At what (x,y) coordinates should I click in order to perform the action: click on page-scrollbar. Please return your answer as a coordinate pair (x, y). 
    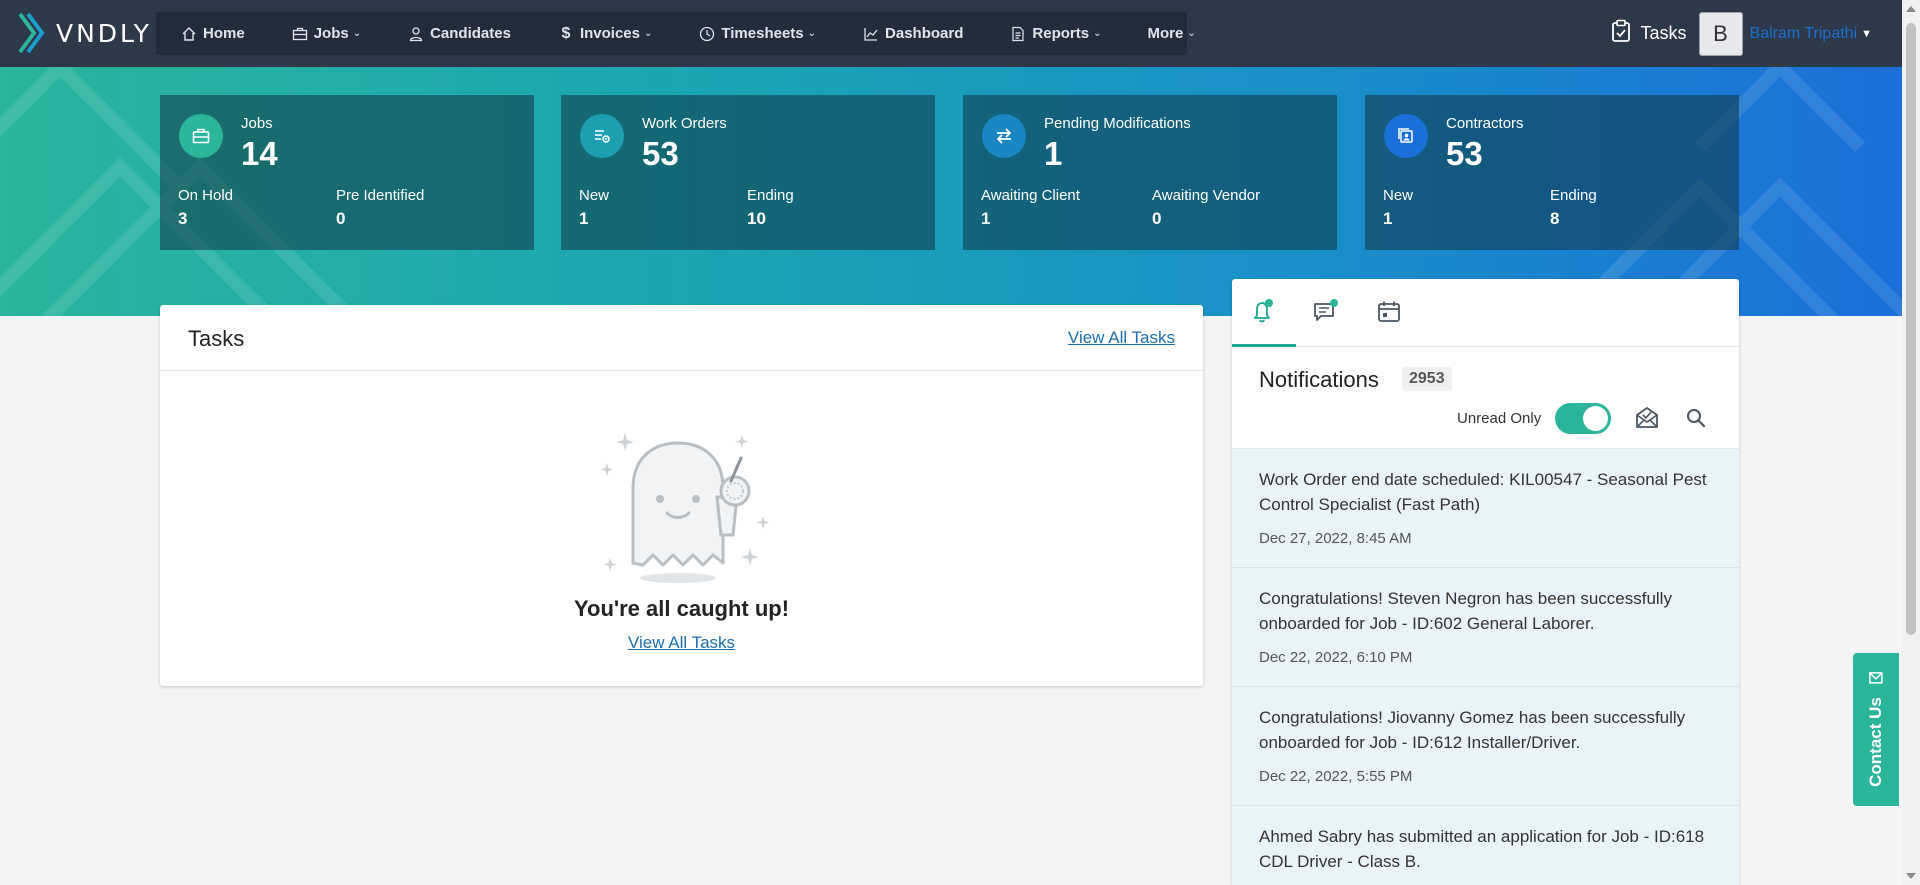
    Looking at the image, I should click on (1911, 442).